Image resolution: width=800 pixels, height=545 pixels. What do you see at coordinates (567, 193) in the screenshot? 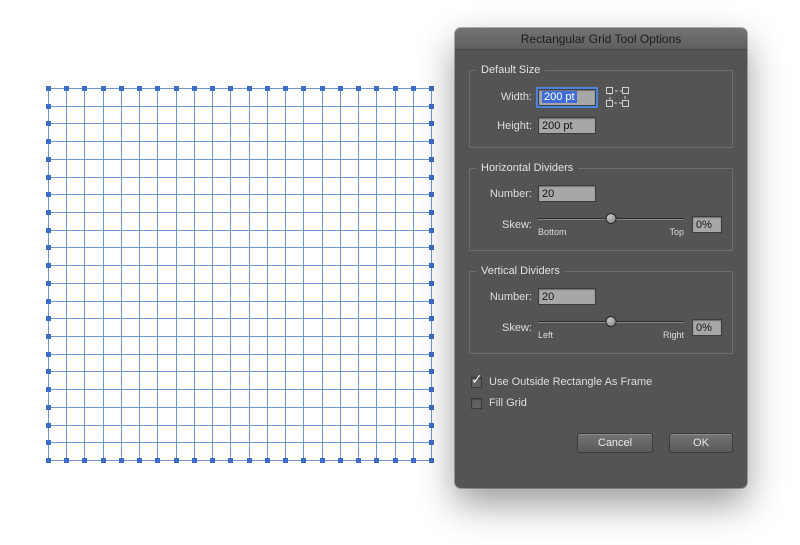
I see `hdiv-number-input: 20` at bounding box center [567, 193].